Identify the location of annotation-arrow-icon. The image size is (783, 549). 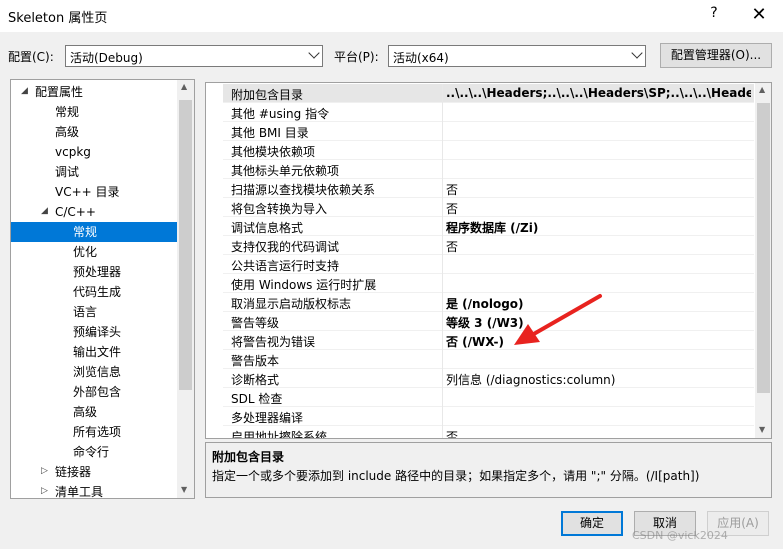
(558, 319).